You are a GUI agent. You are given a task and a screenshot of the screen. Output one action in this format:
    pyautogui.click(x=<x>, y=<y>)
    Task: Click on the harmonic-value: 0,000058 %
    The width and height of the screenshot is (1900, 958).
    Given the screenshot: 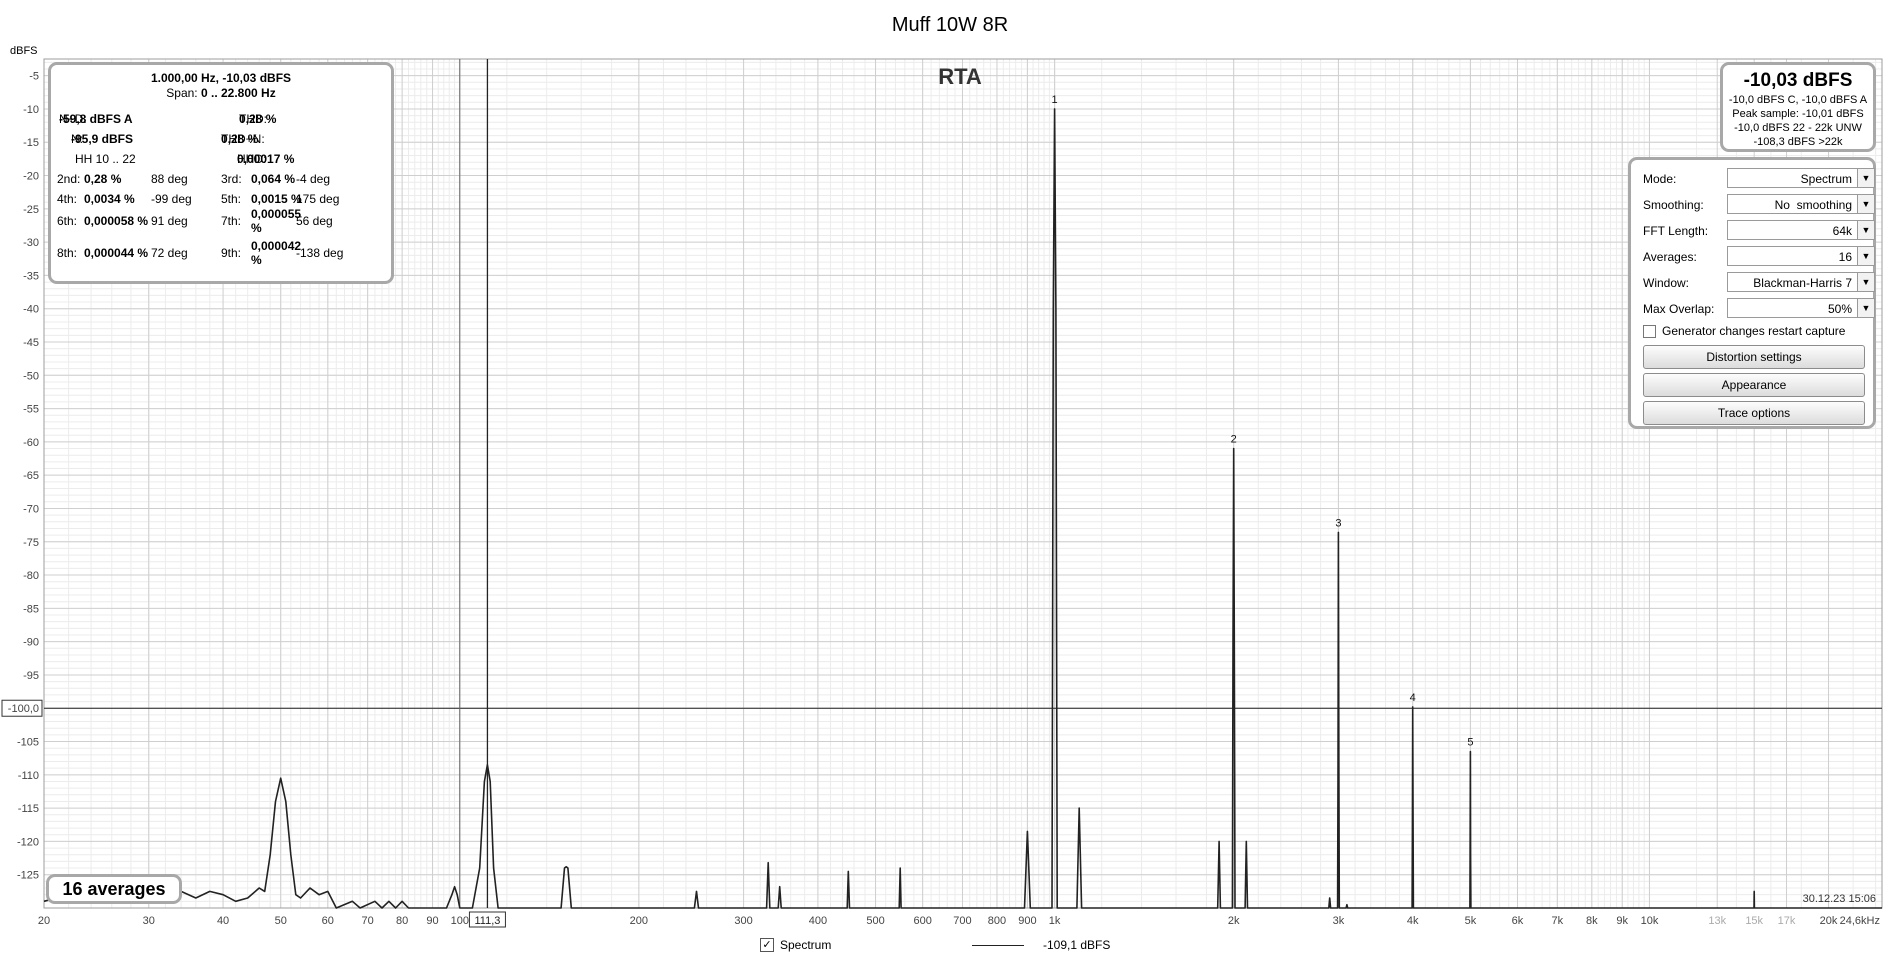 What is the action you would take?
    pyautogui.click(x=116, y=221)
    